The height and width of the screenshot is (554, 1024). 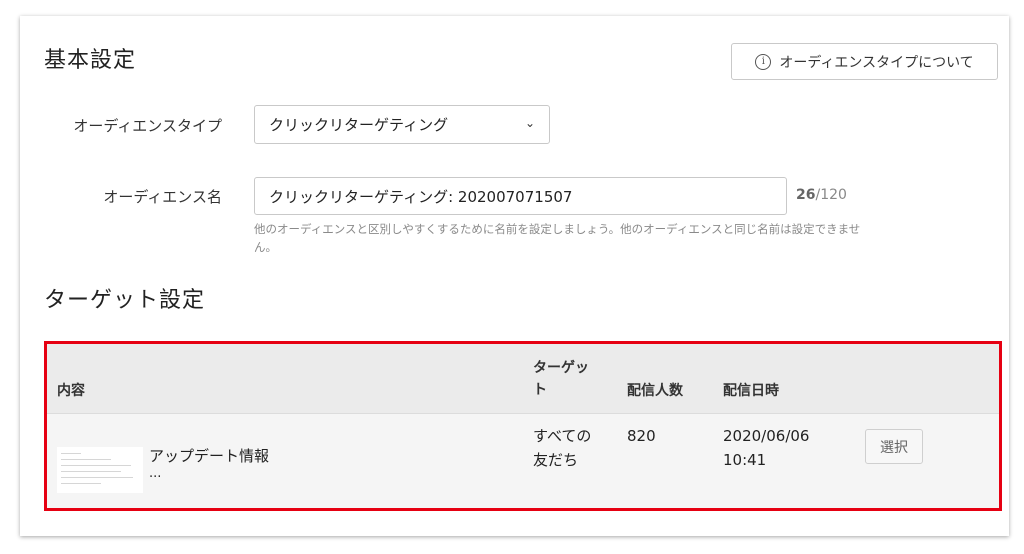 What do you see at coordinates (421, 196) in the screenshot?
I see `audience-name-value: クリックリターゲティング: 202007071507` at bounding box center [421, 196].